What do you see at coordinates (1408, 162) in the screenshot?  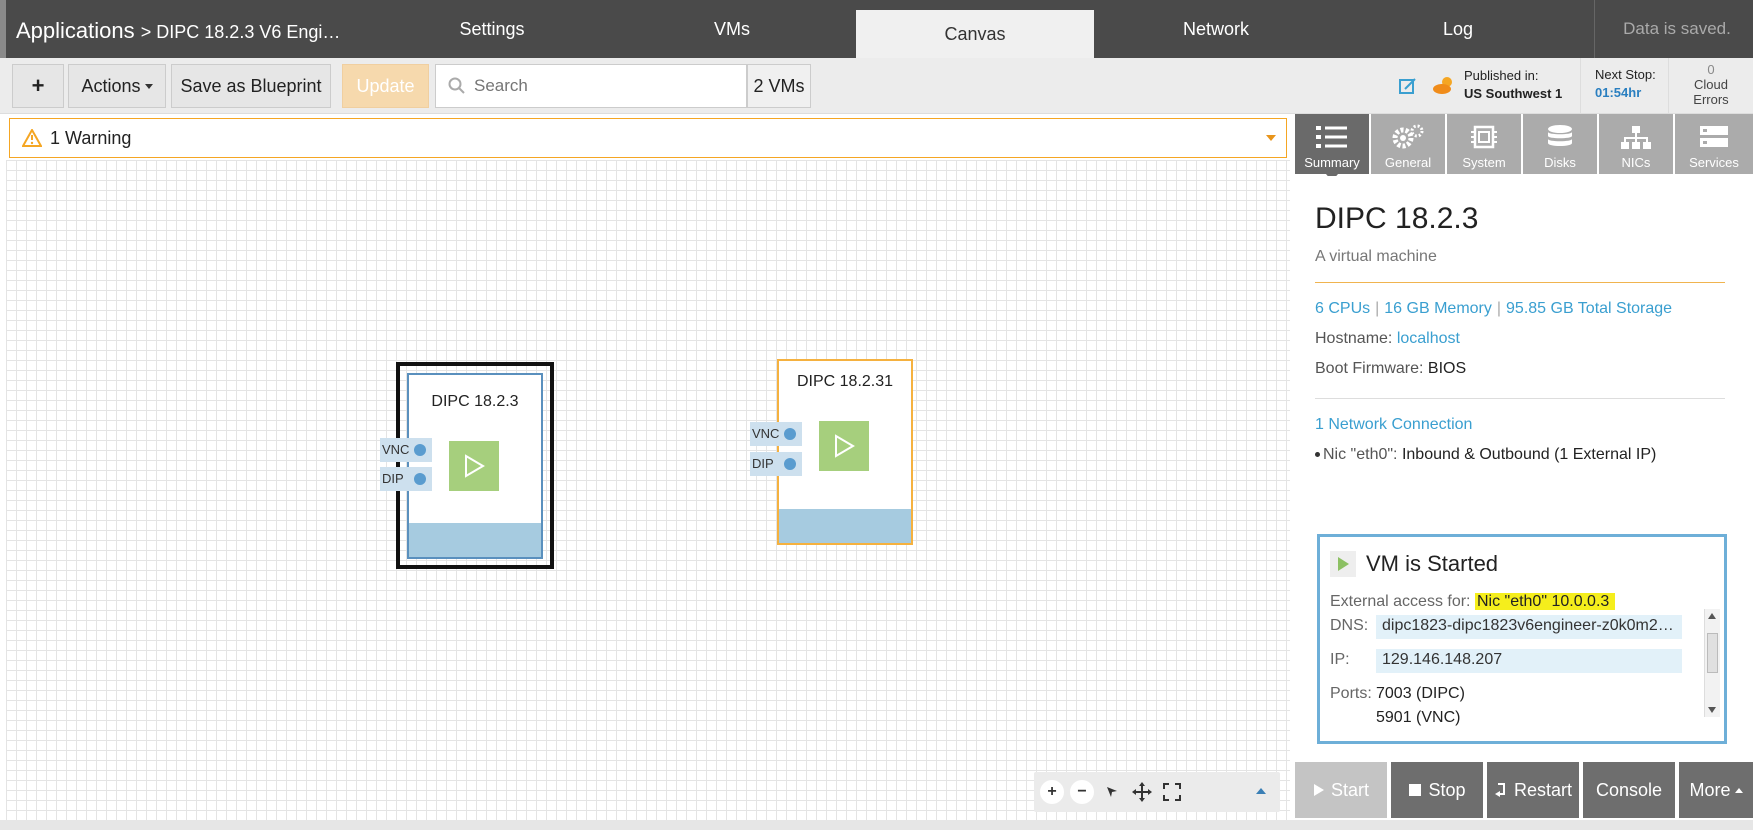 I see `tab-label: General` at bounding box center [1408, 162].